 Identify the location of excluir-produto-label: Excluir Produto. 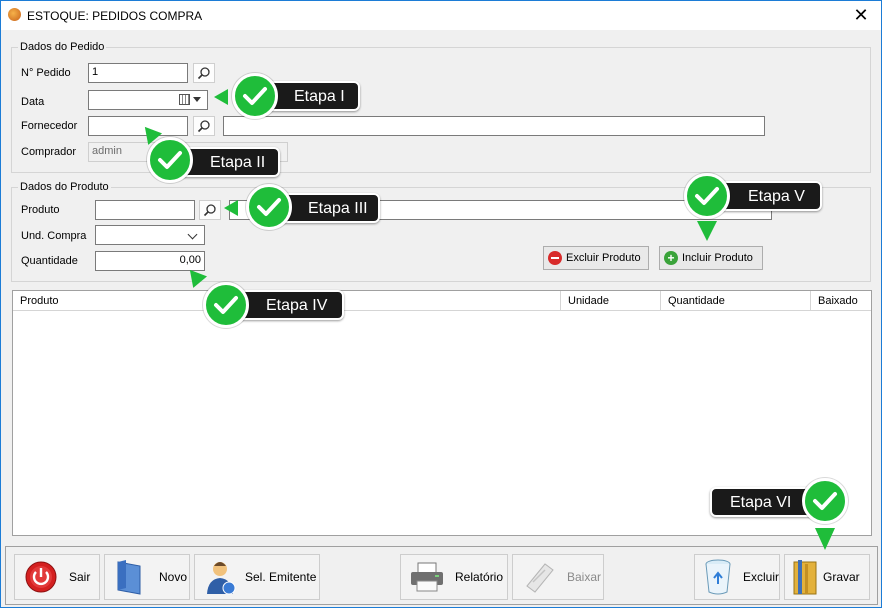
(603, 258).